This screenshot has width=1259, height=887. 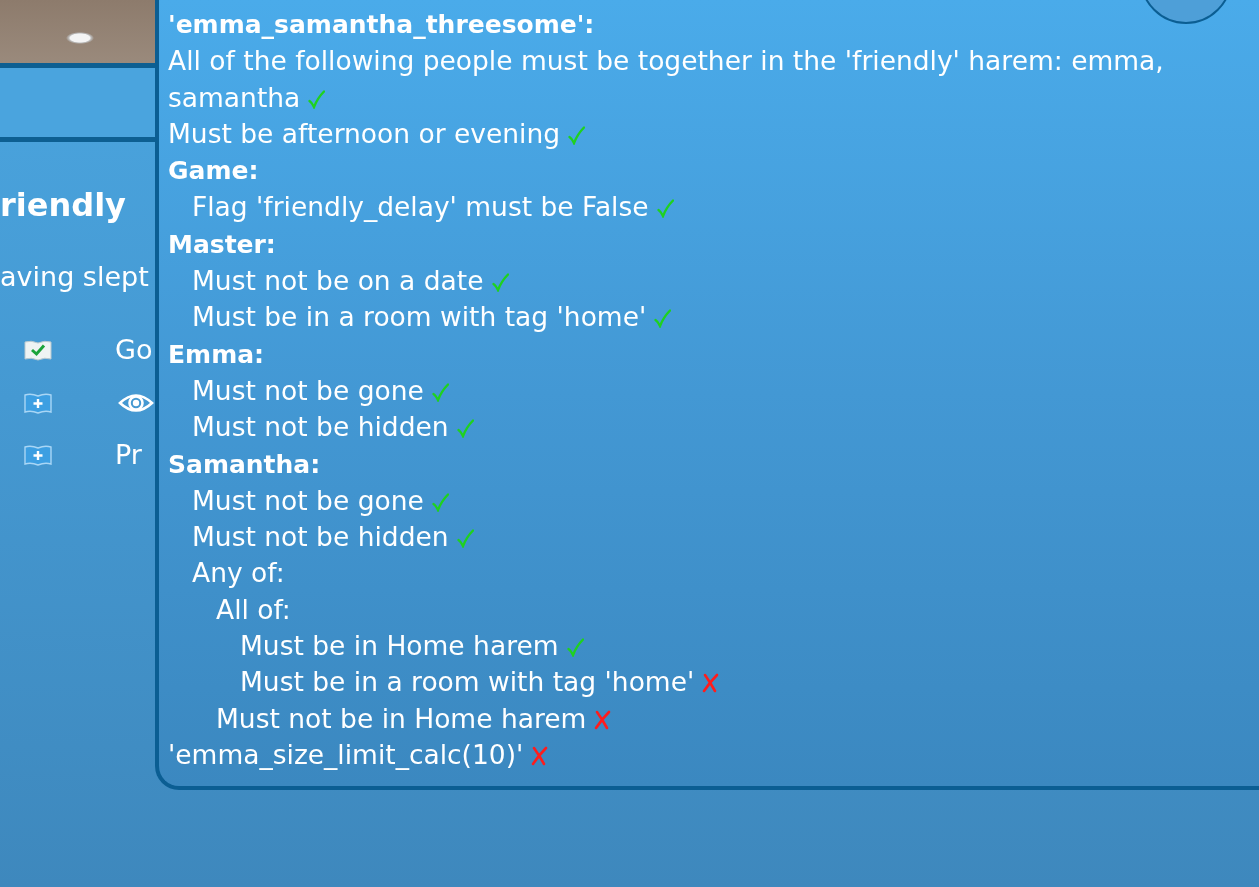 I want to click on condition-text: 'emma_size_limit_calc(10)', so click(x=346, y=754).